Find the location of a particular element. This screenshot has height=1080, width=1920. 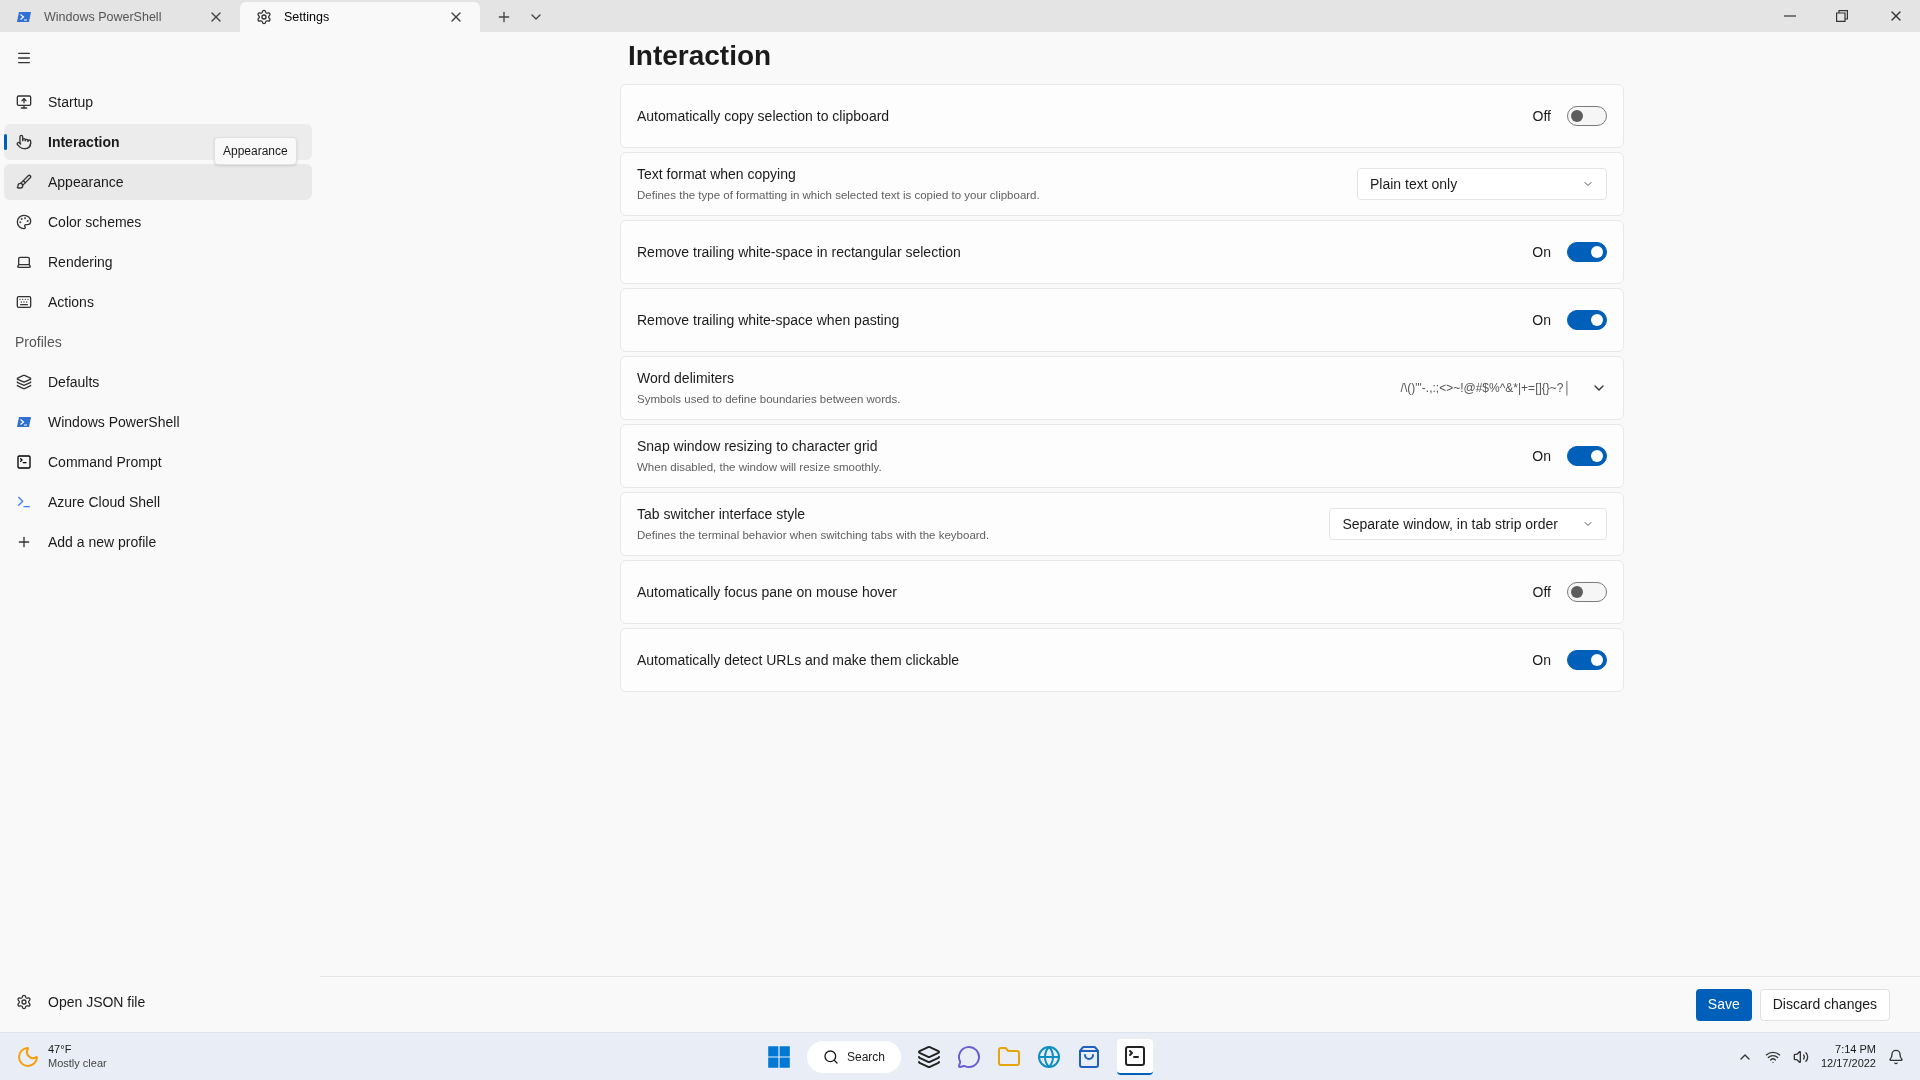

selection-indicator is located at coordinates (5, 142).